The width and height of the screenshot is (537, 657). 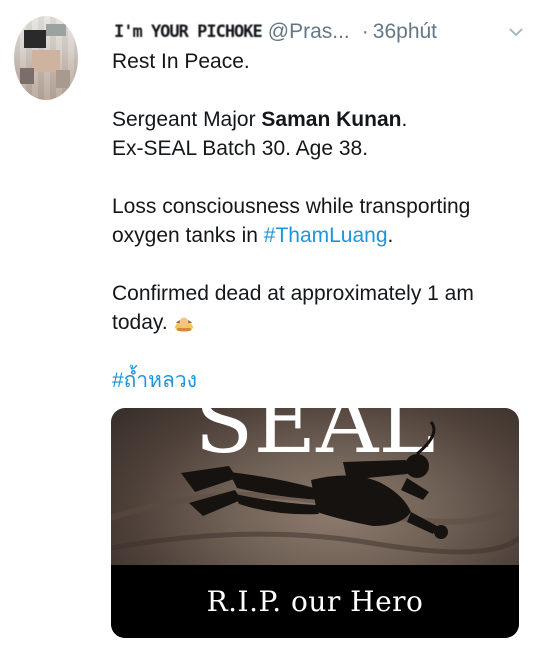 I want to click on tweet-header: I'm YOUR PICHOKE @Pras... · 36phút, so click(x=318, y=32).